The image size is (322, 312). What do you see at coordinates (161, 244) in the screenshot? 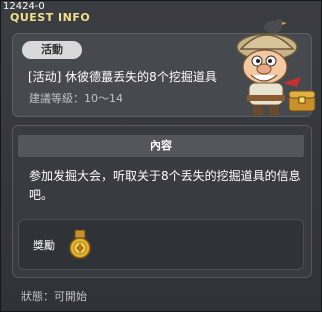
I see `reward-box` at bounding box center [161, 244].